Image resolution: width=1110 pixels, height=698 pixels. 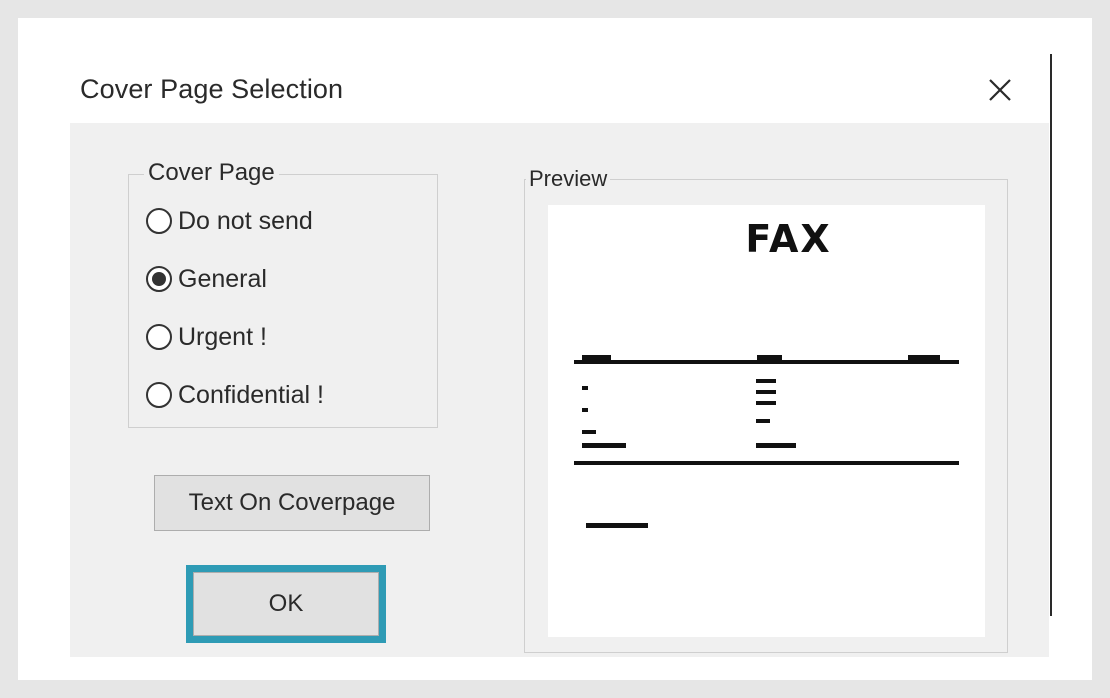 I want to click on radio-selected-dot, so click(x=159, y=279).